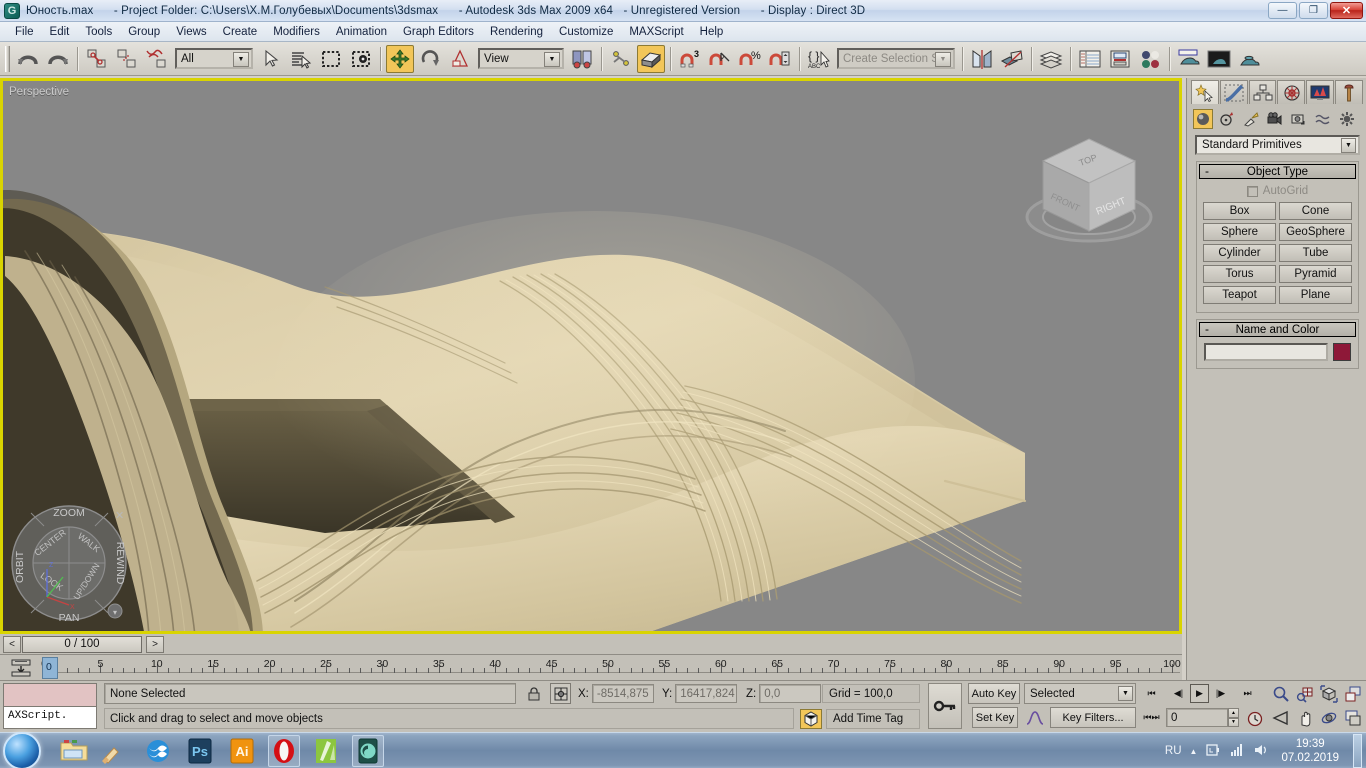 This screenshot has height=768, width=1366. What do you see at coordinates (1207, 329) in the screenshot?
I see `rollout-collapse-icon: -` at bounding box center [1207, 329].